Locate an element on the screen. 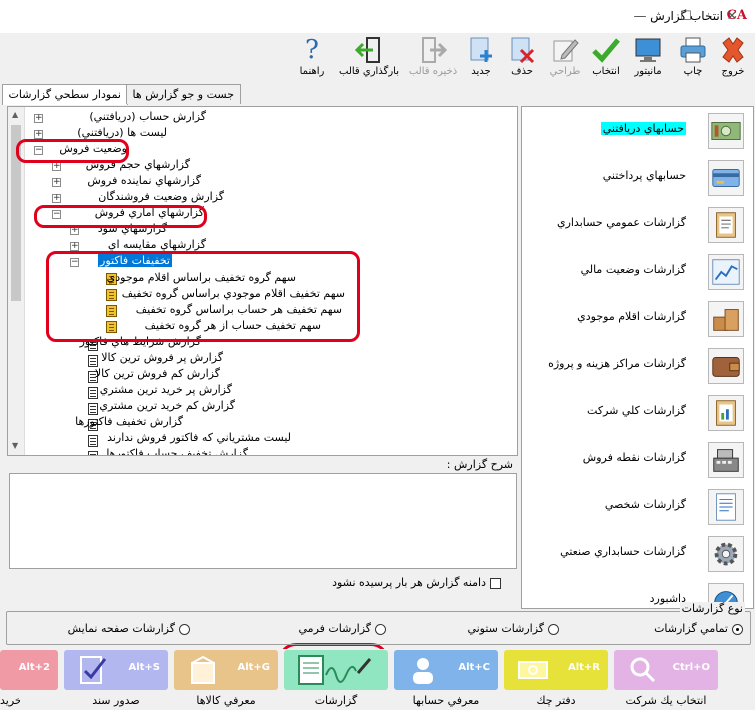  scroll-up-icon: ▲ is located at coordinates (15, 114).